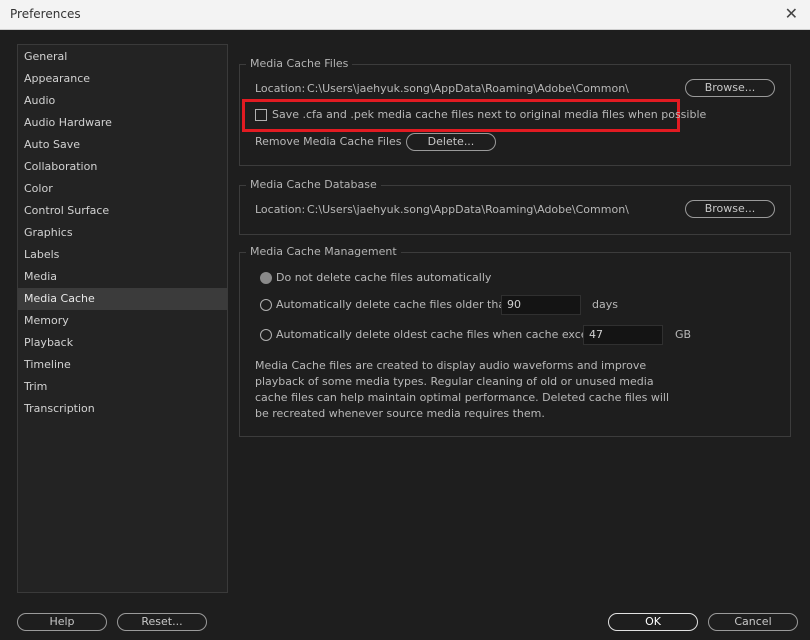  Describe the element at coordinates (384, 277) in the screenshot. I see `do-not-delete-label: Do not delete cache files automatically` at that location.